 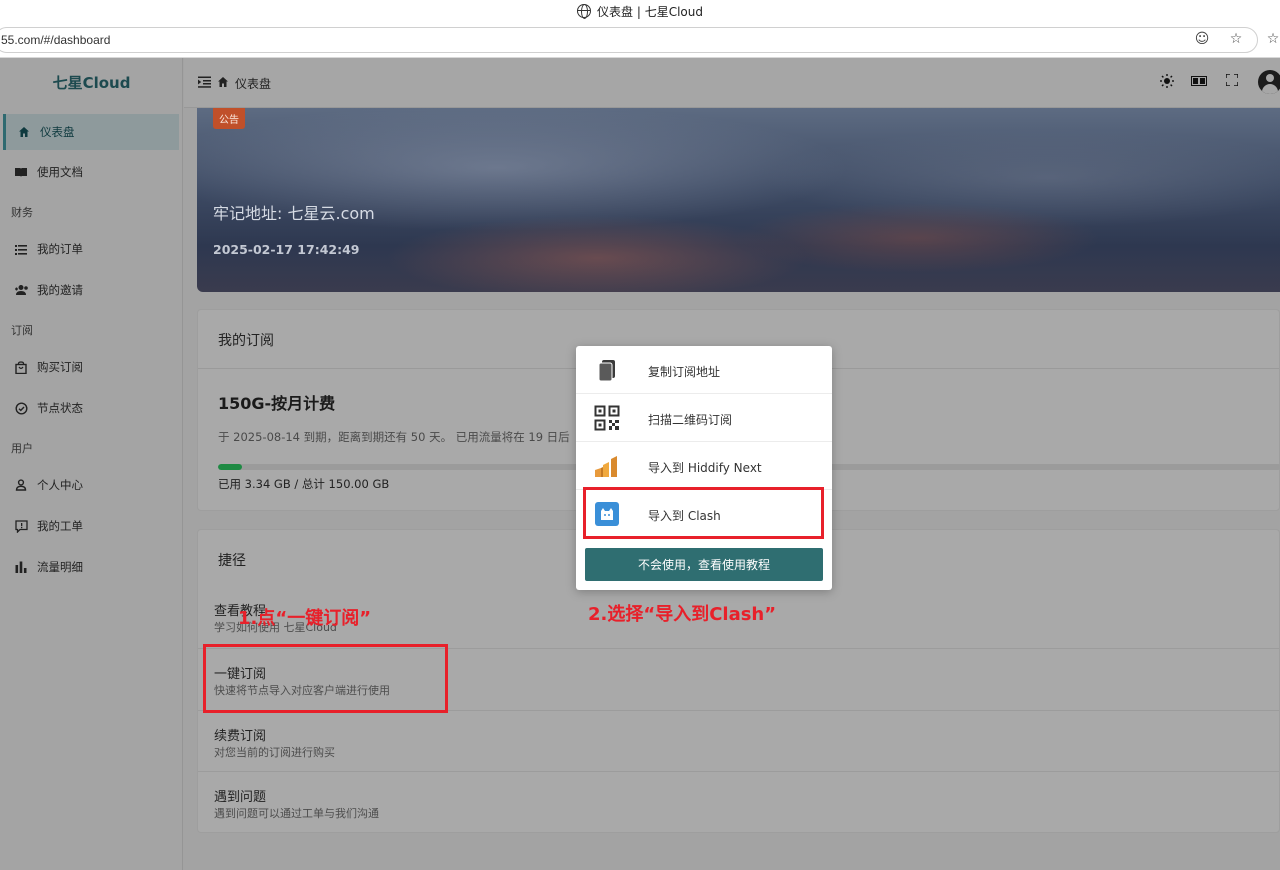 What do you see at coordinates (60, 567) in the screenshot?
I see `sidebar-item-label: 流量明细` at bounding box center [60, 567].